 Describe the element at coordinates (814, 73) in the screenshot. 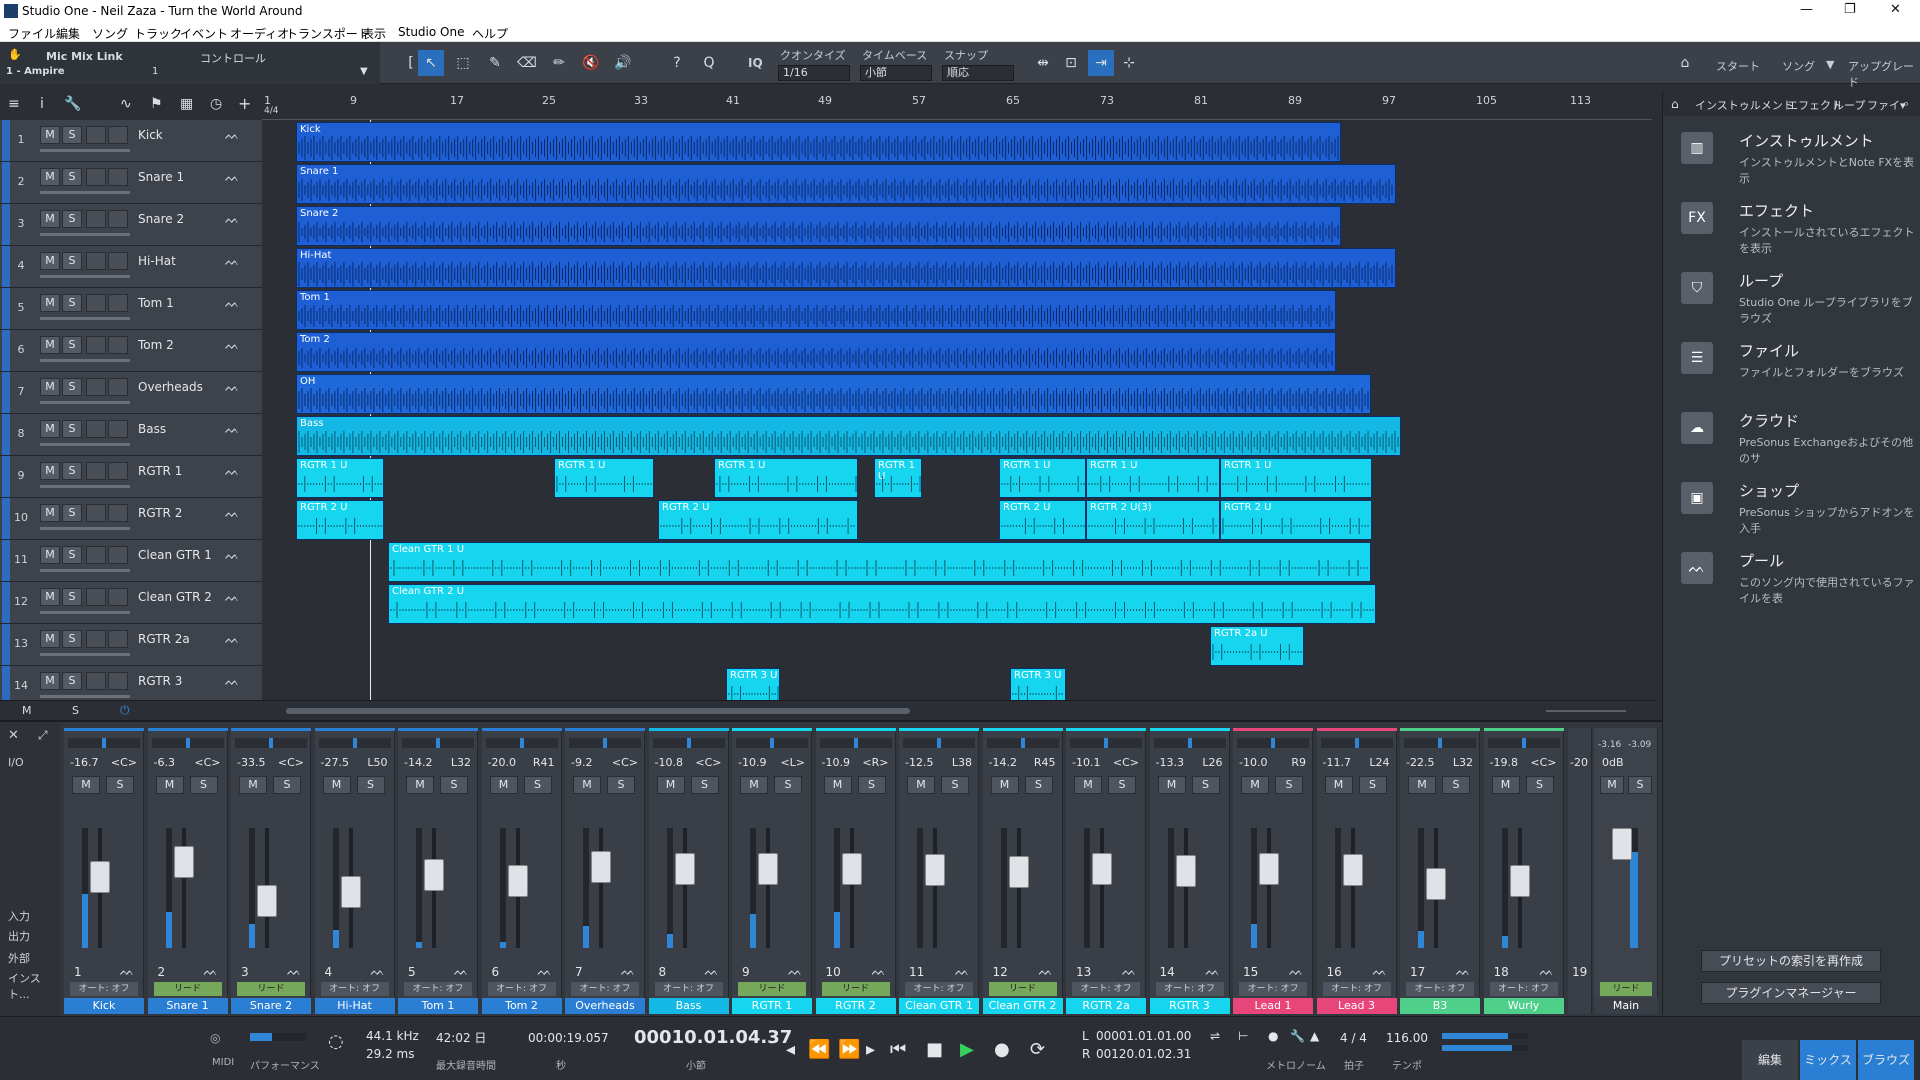

I see `quantize-select: 1/16` at that location.